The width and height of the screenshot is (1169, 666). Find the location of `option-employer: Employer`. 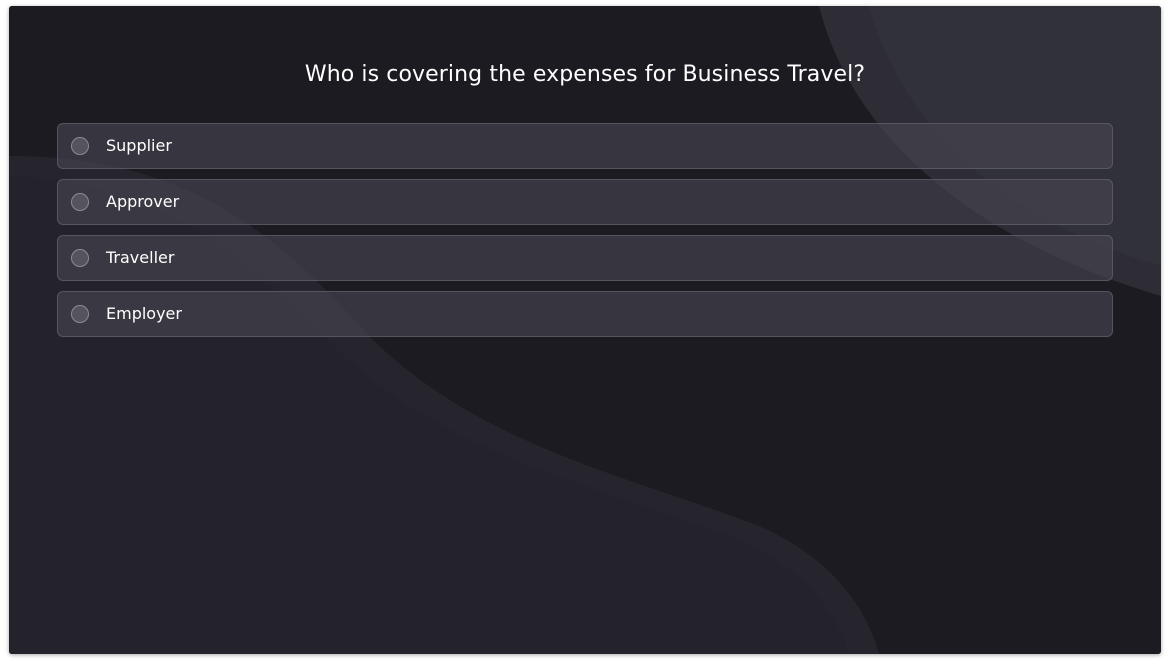

option-employer: Employer is located at coordinates (585, 314).